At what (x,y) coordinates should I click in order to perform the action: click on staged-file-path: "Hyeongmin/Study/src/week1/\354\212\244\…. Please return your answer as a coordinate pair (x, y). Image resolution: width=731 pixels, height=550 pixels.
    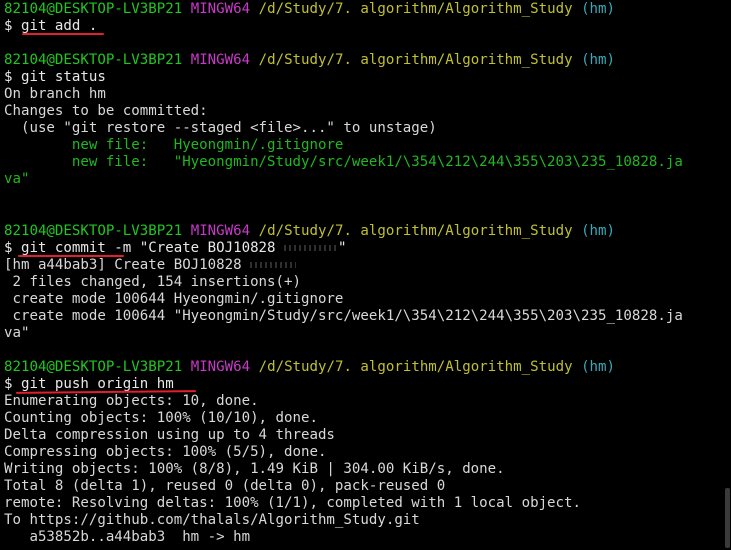
    Looking at the image, I should click on (415, 162).